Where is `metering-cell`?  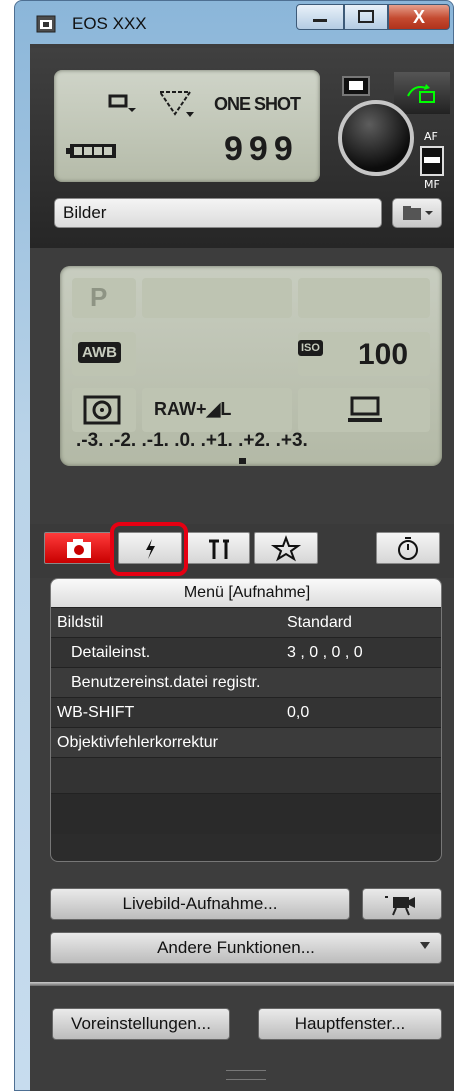 metering-cell is located at coordinates (104, 410).